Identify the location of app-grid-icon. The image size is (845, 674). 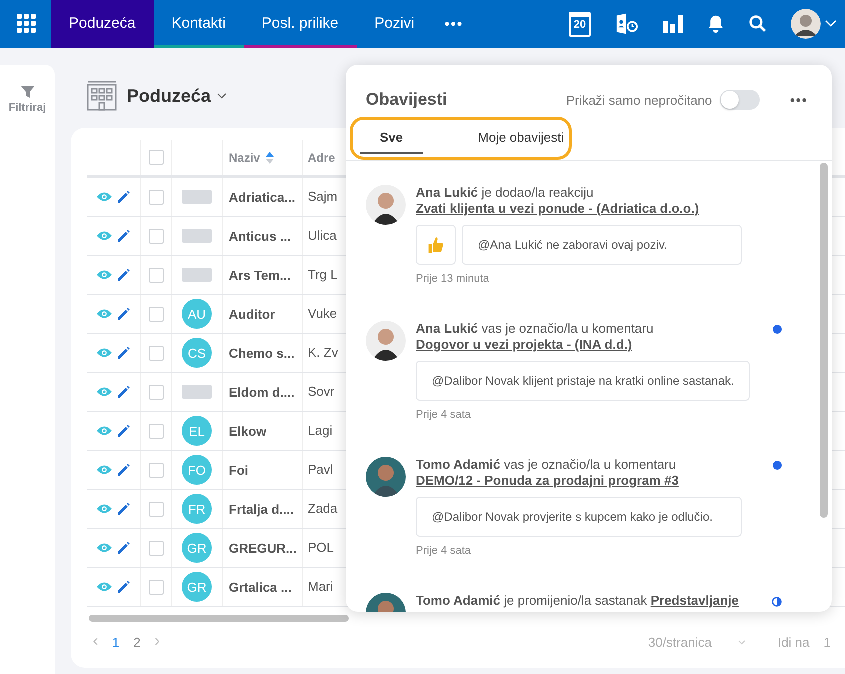
(27, 24).